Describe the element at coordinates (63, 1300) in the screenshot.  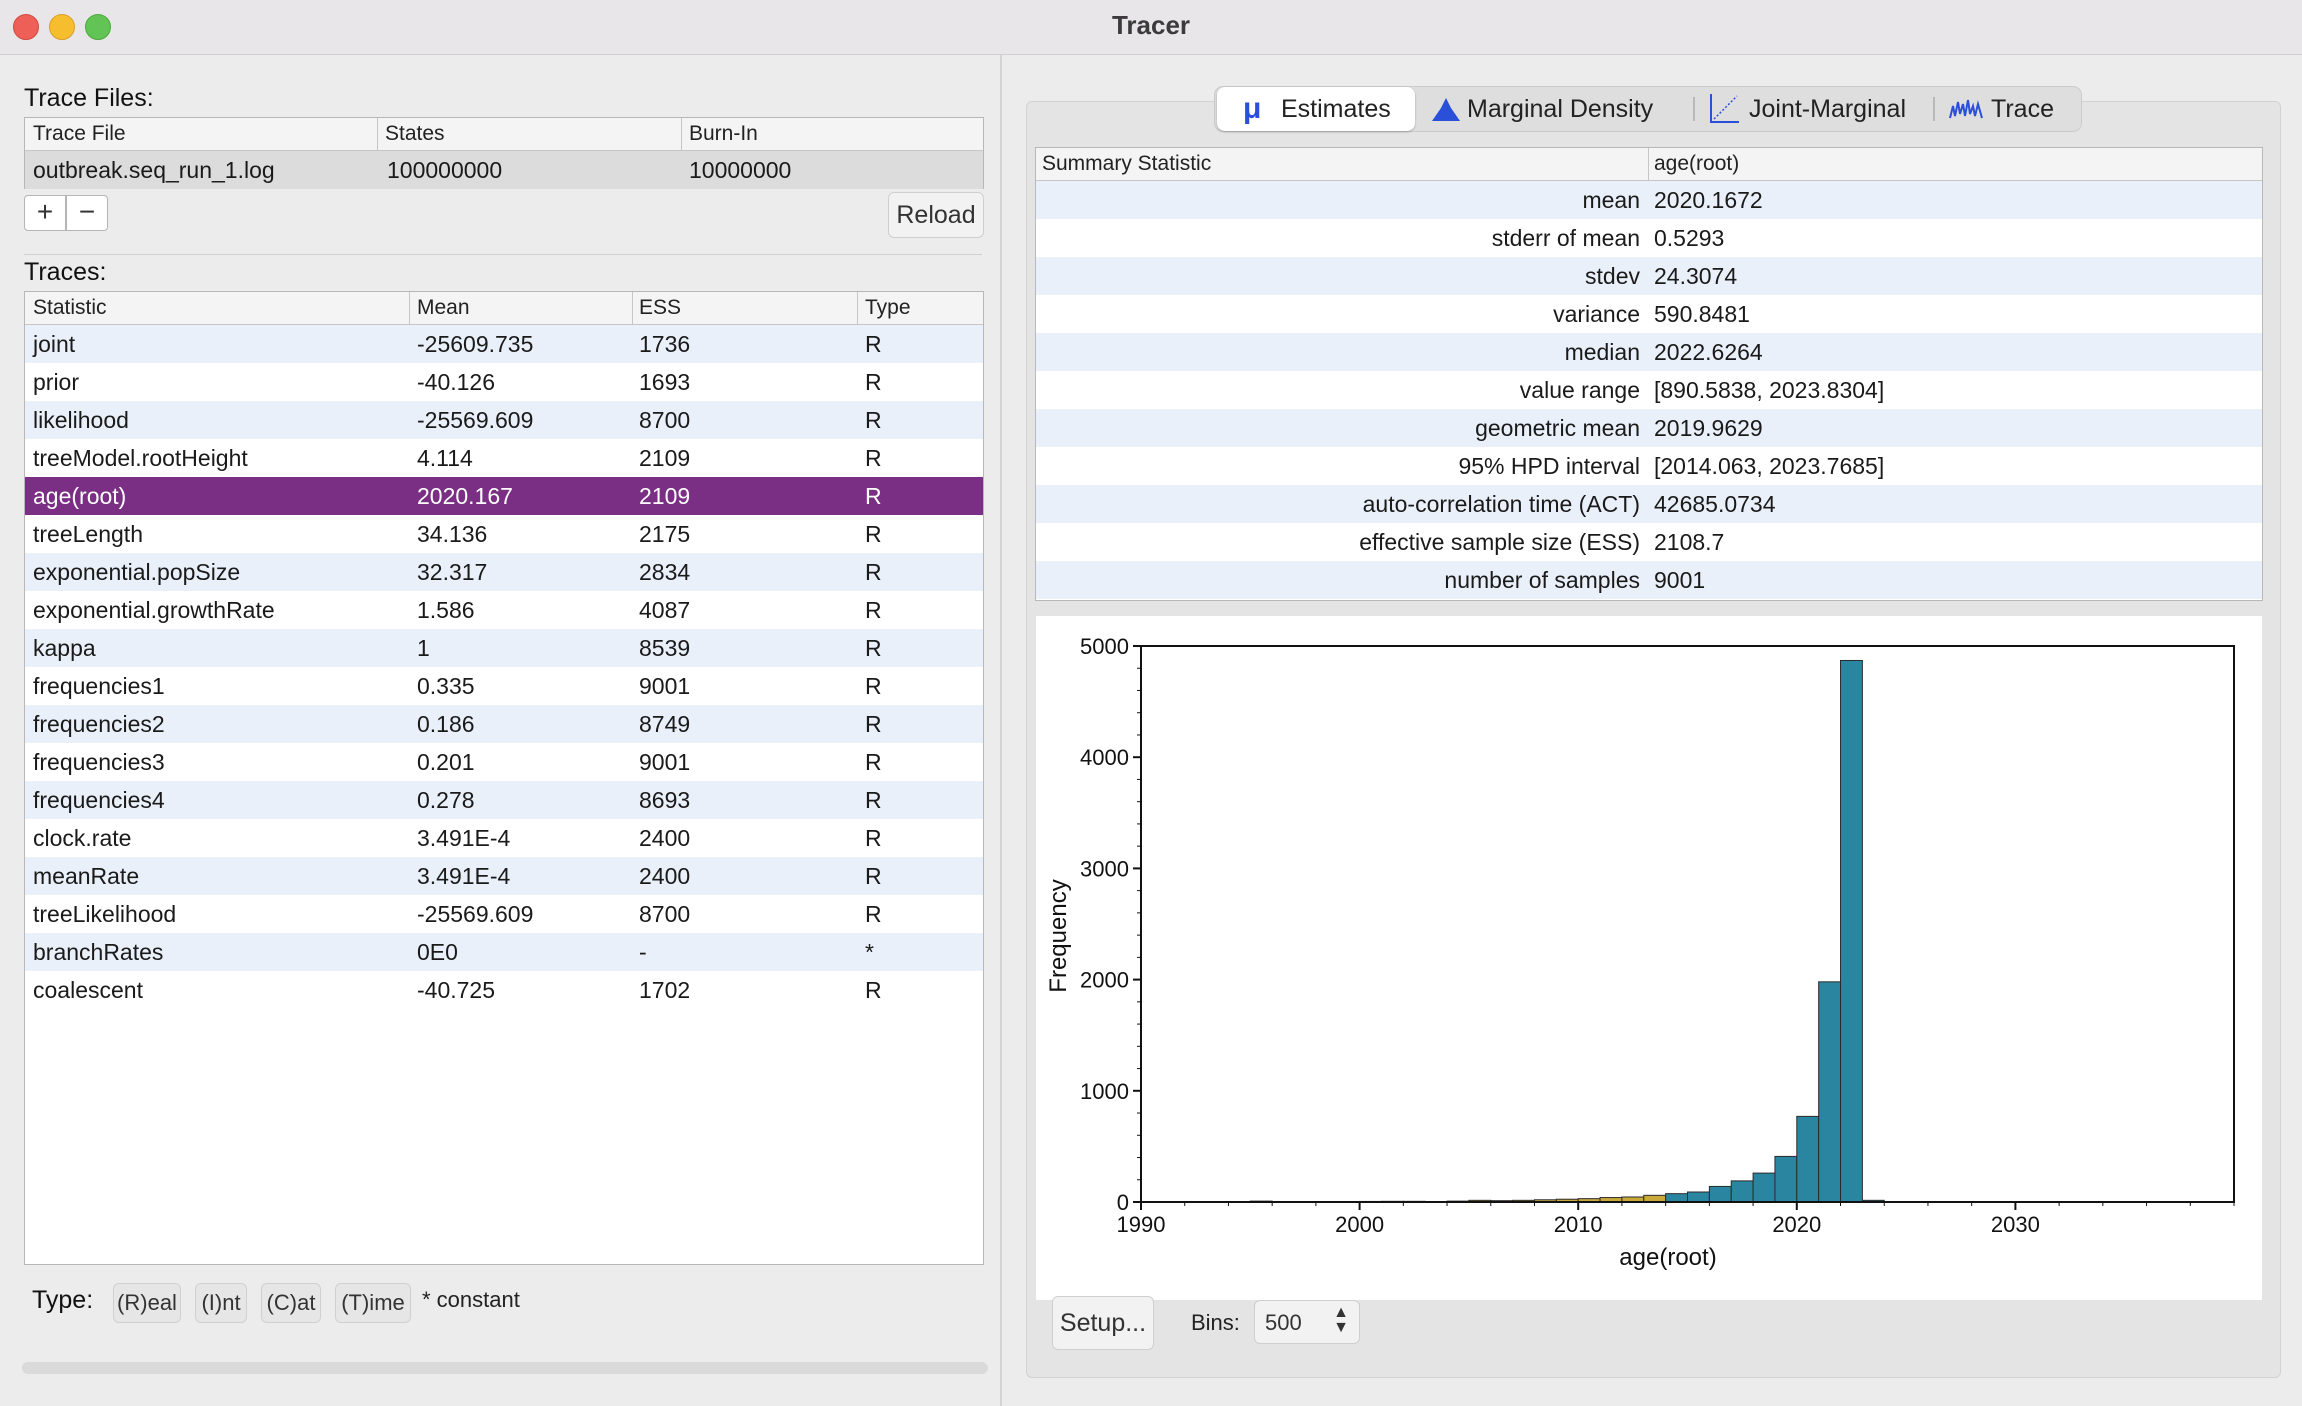
I see `type-legend-label: Type:` at that location.